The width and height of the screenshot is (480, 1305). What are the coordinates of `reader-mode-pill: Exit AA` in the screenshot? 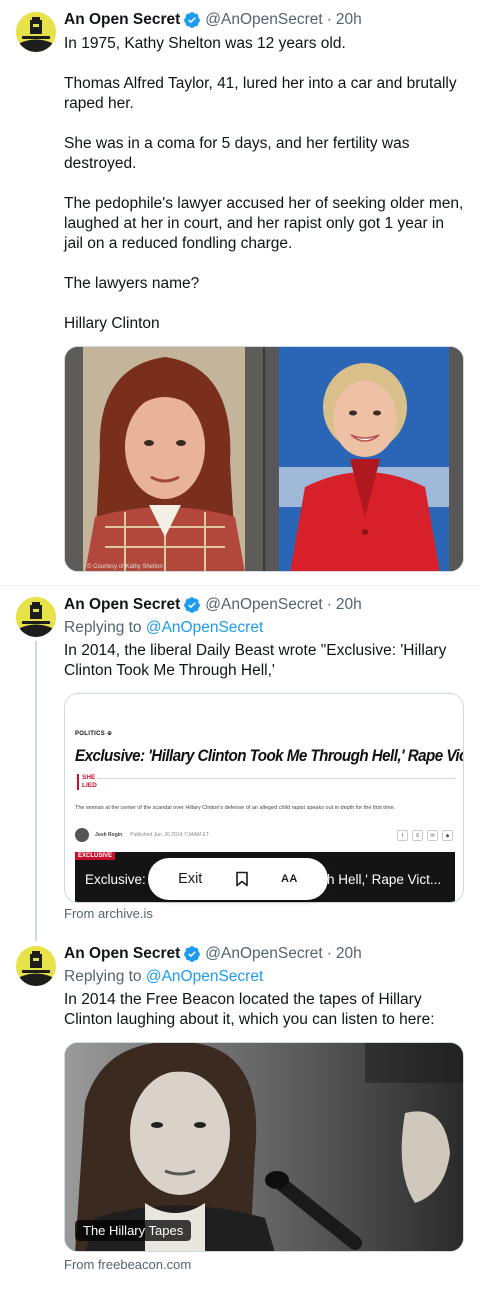 It's located at (238, 879).